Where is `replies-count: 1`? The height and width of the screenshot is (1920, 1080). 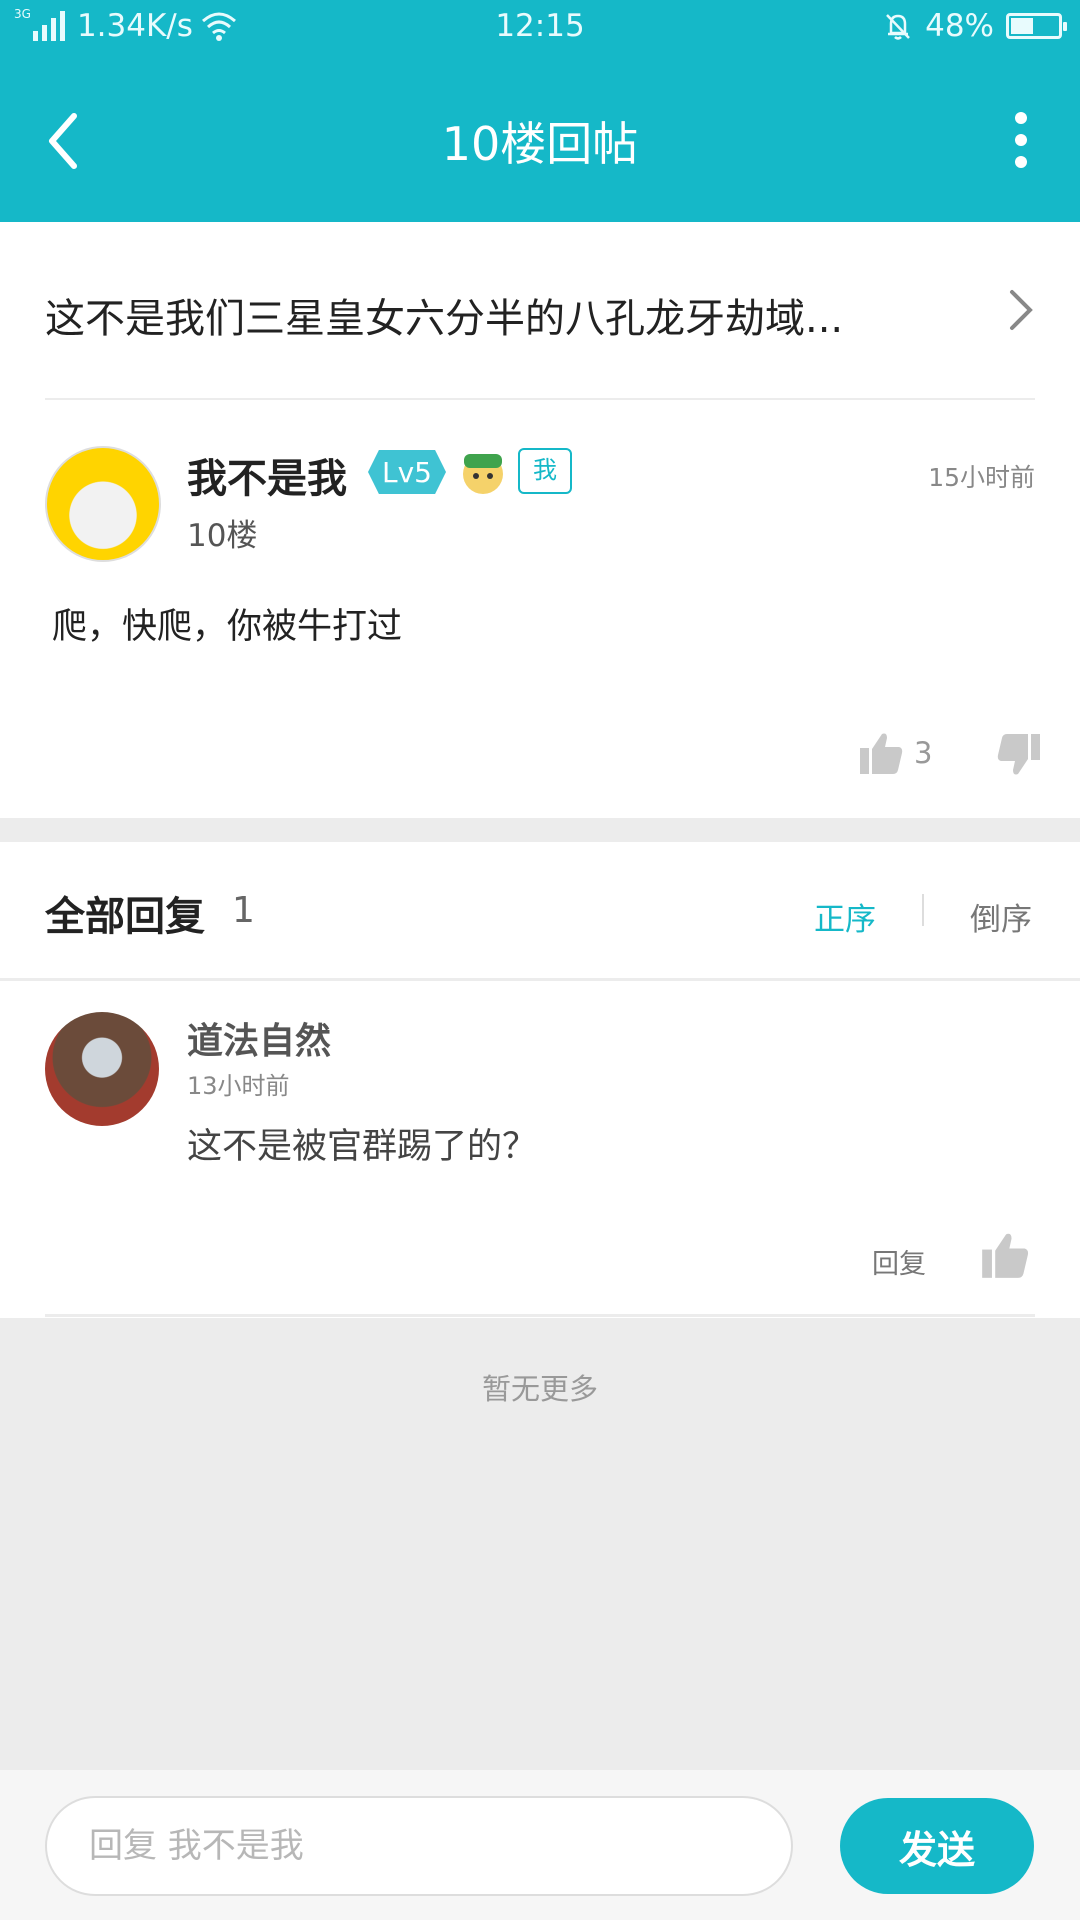
replies-count: 1 is located at coordinates (243, 910).